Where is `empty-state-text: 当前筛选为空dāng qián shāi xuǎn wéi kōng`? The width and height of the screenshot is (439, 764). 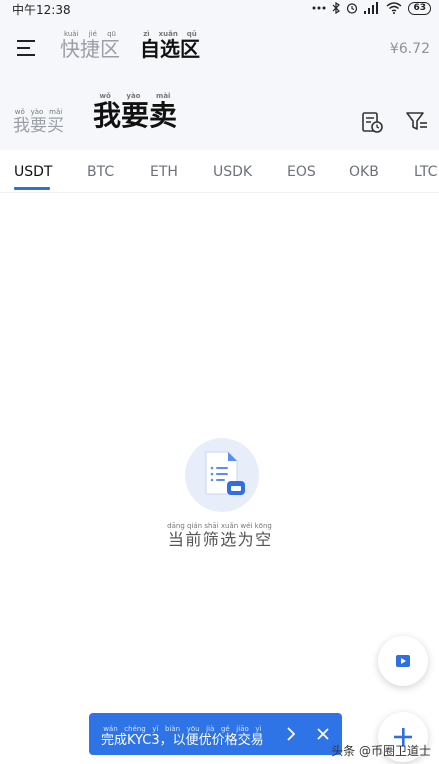
empty-state-text: 当前筛选为空dāng qián shāi xuǎn wéi kōng is located at coordinates (219, 536).